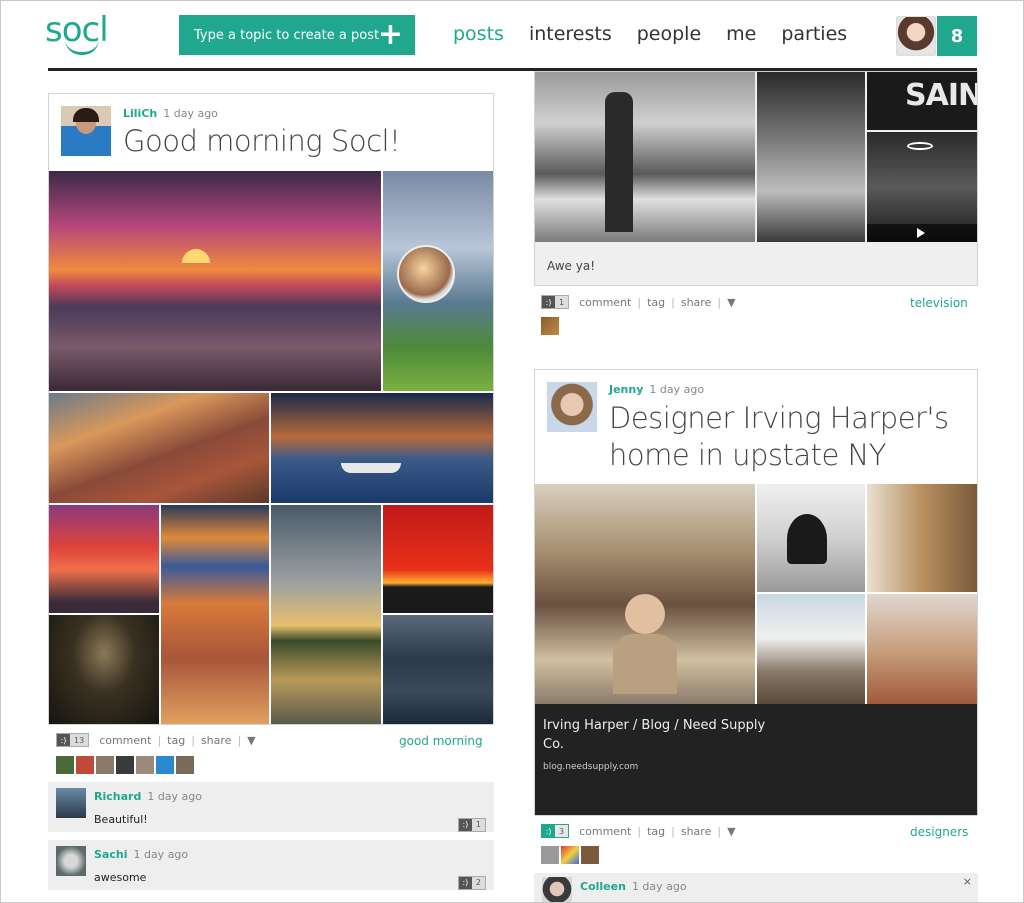  I want to click on logo-smile-icon, so click(82, 47).